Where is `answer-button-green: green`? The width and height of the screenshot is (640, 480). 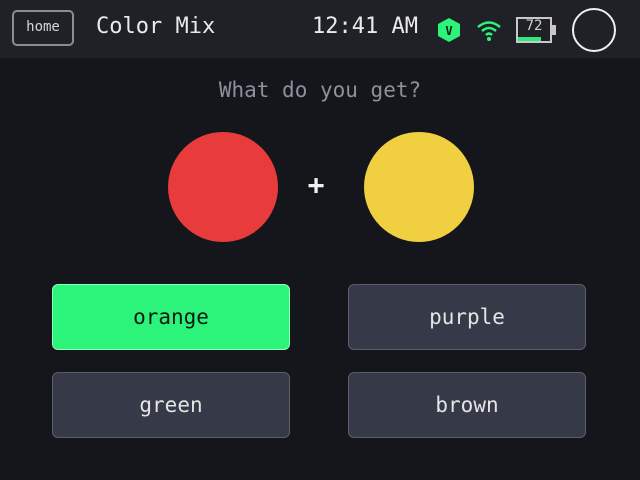 answer-button-green: green is located at coordinates (171, 405).